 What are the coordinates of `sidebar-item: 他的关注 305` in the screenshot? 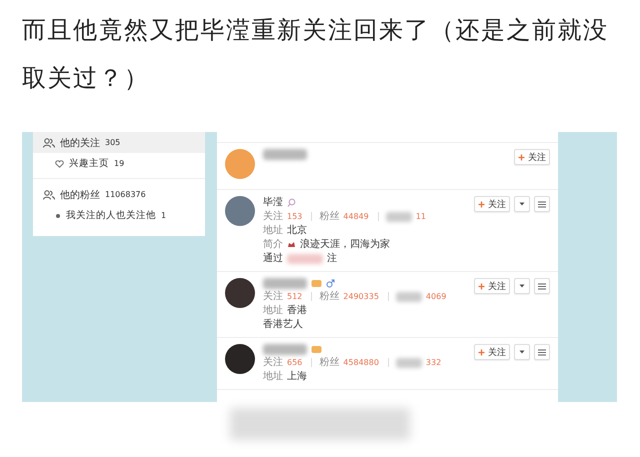 It's located at (119, 142).